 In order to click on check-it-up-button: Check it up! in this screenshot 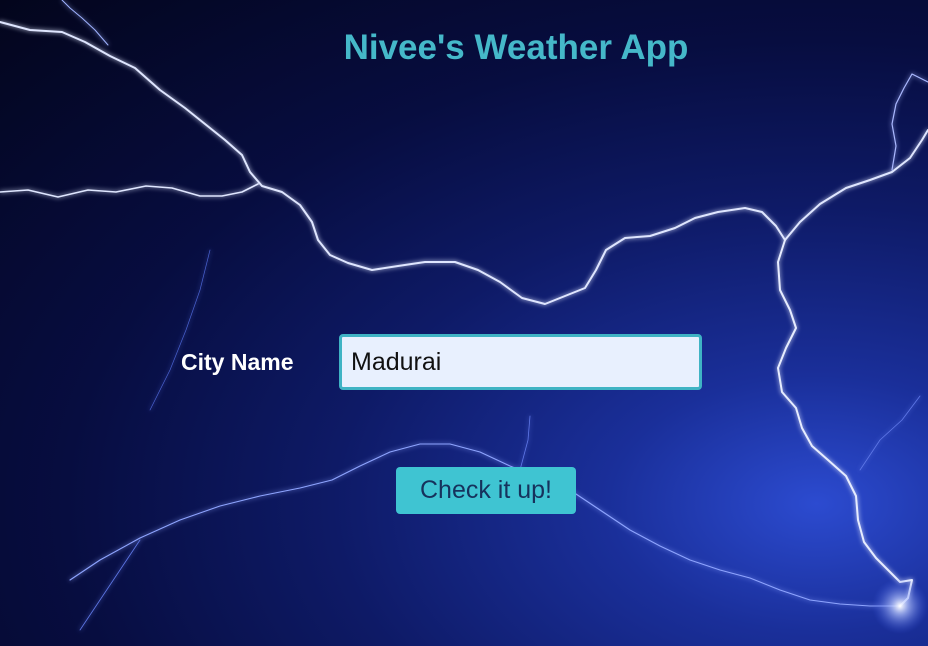, I will do `click(486, 490)`.